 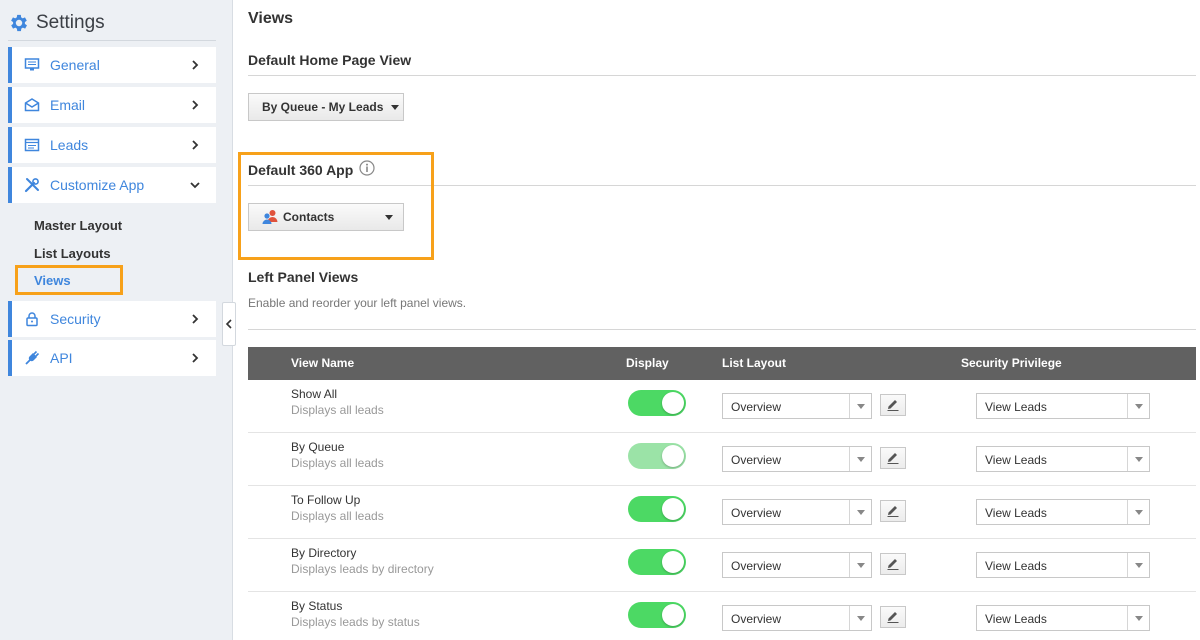 What do you see at coordinates (61, 358) in the screenshot?
I see `sidebar-item-label: API` at bounding box center [61, 358].